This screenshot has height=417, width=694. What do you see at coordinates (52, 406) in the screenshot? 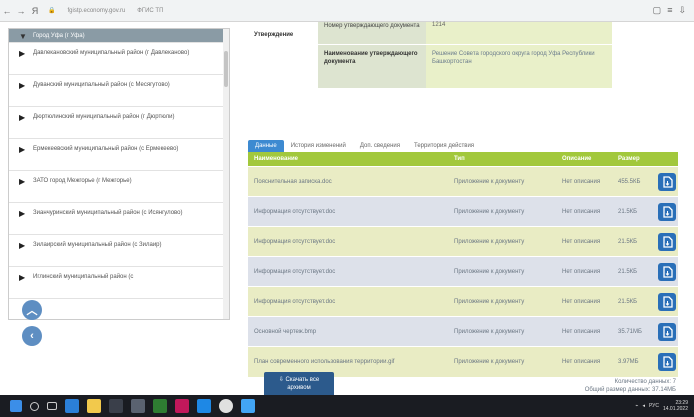
I see `task-view-icon` at bounding box center [52, 406].